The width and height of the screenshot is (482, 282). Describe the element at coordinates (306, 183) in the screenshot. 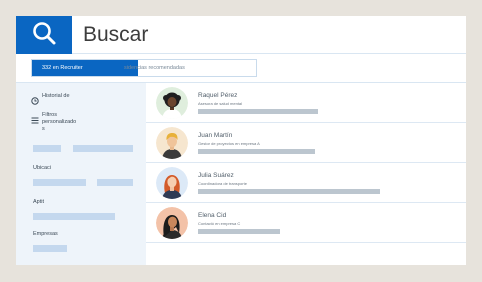

I see `candidate-row: Julia Suárez Coordinadora de transporte` at that location.